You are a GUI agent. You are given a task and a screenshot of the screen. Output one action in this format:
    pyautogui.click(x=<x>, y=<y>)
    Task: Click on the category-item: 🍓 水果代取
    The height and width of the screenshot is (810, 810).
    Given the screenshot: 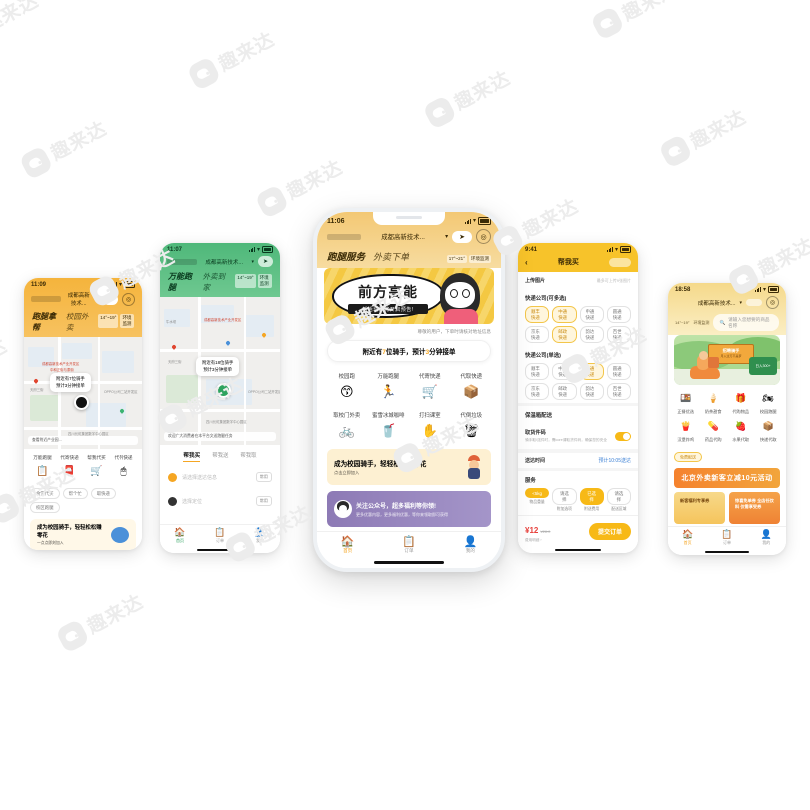 What is the action you would take?
    pyautogui.click(x=741, y=431)
    